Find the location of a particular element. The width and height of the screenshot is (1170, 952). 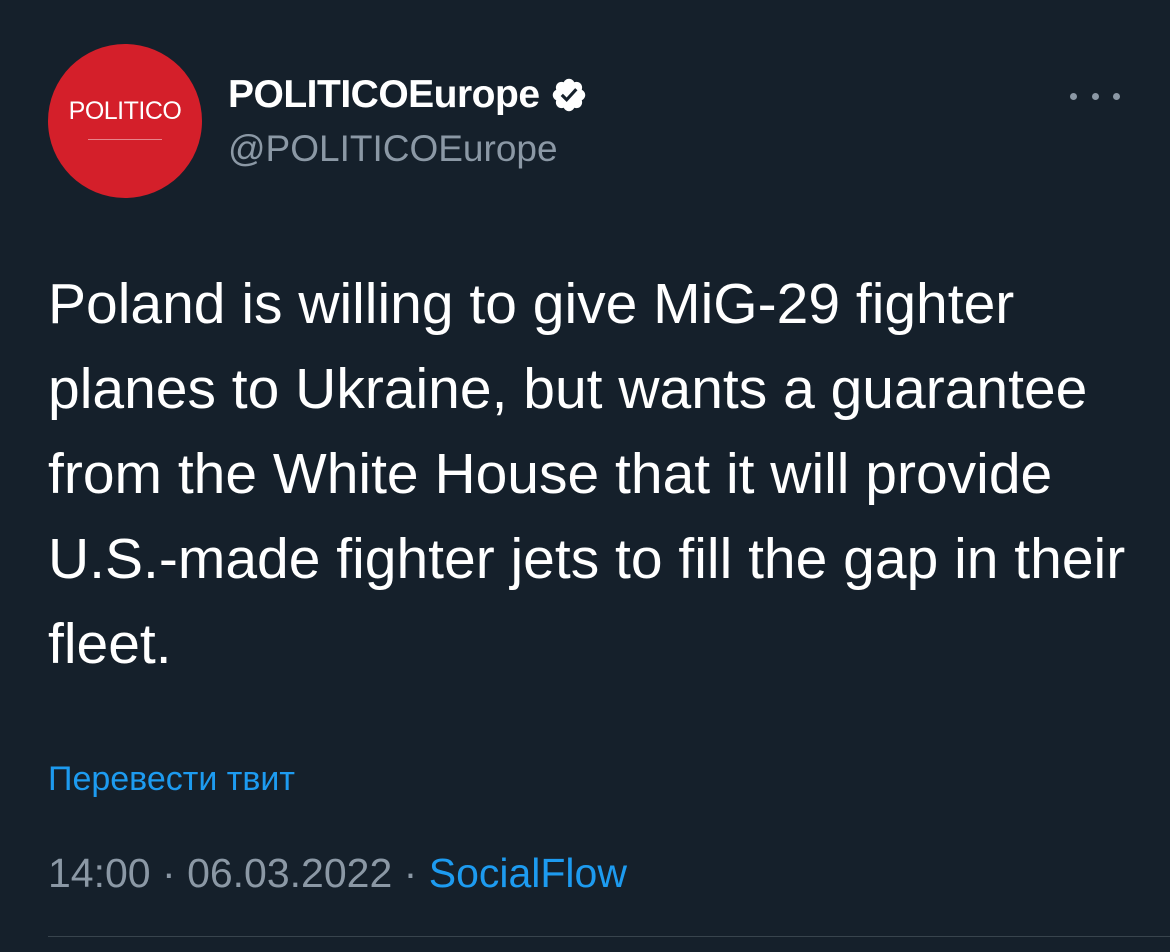

display-name-row: POLITICOEurope is located at coordinates (408, 95).